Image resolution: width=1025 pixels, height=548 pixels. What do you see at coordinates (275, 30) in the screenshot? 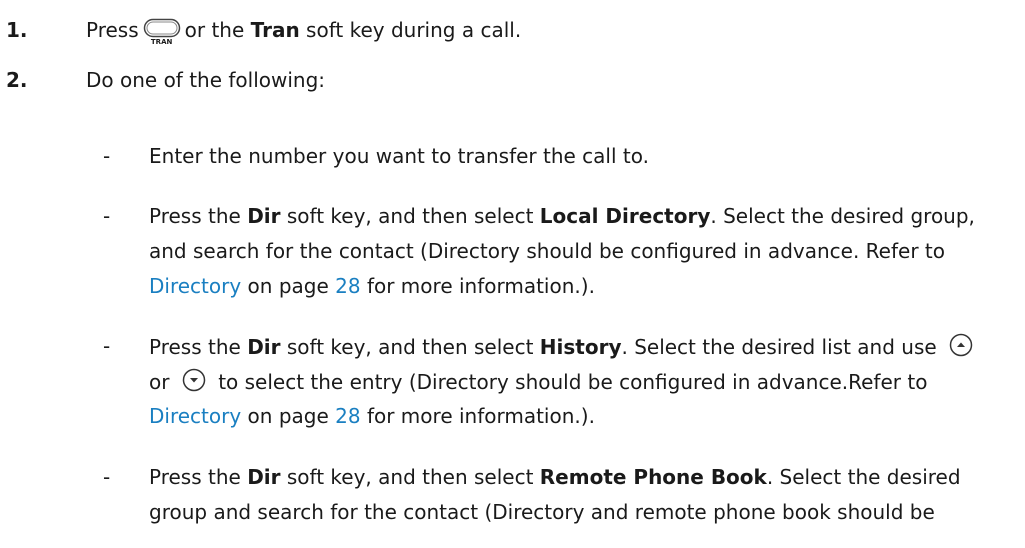
I see `tran-soft-key-name: Tran` at bounding box center [275, 30].